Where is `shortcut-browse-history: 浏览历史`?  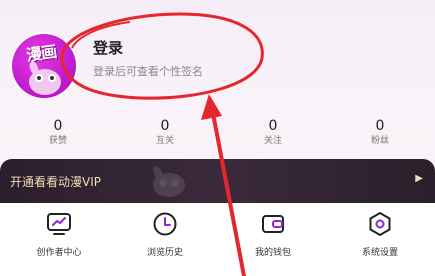
shortcut-browse-history: 浏览历史 is located at coordinates (165, 234).